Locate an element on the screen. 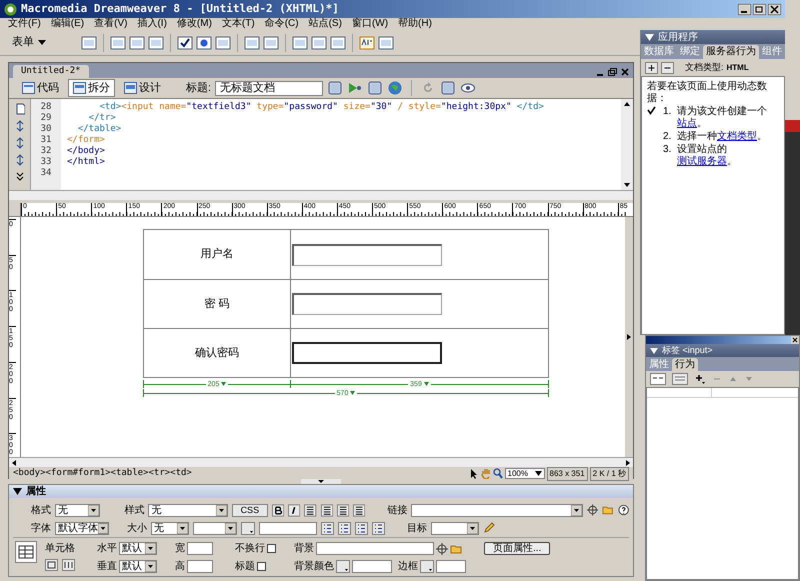  hidden-field-icon is located at coordinates (137, 42).